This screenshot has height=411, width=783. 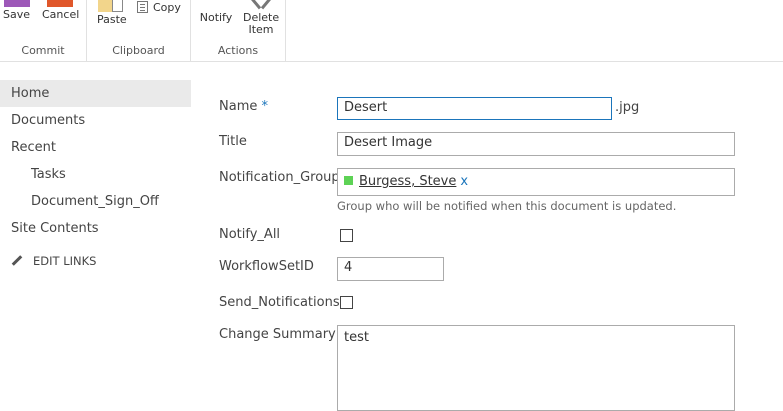 What do you see at coordinates (142, 7) in the screenshot?
I see `copy-icon` at bounding box center [142, 7].